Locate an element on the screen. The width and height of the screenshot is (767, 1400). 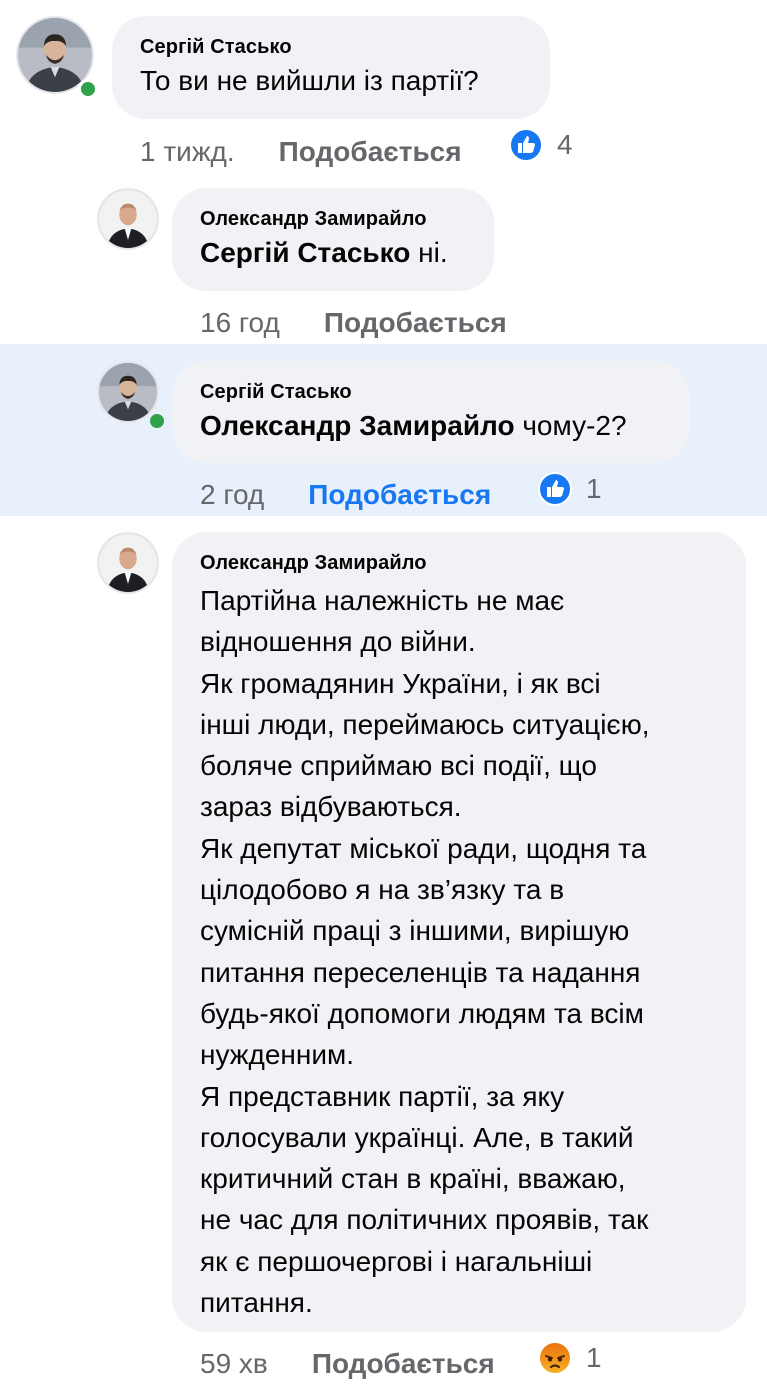
comment-text: Сергій Стасько ні. is located at coordinates (324, 252).